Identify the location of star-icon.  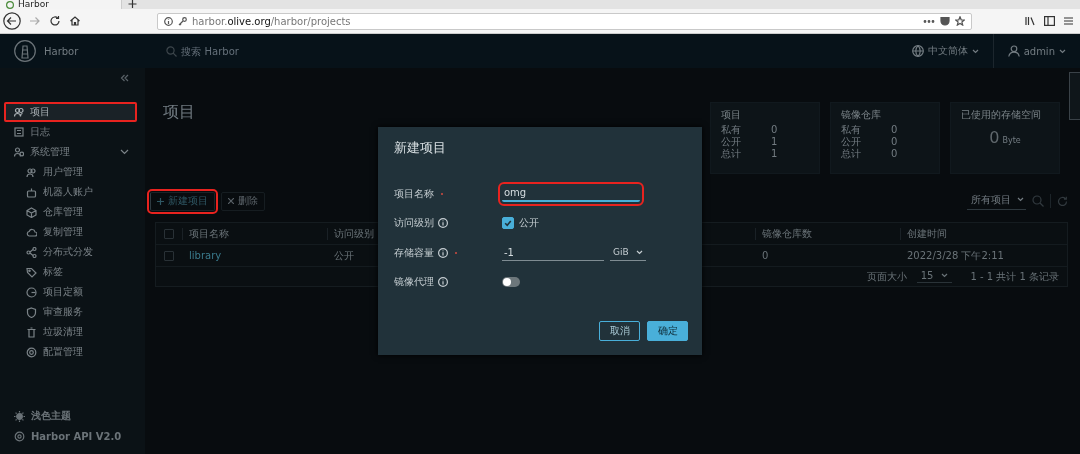
(960, 21).